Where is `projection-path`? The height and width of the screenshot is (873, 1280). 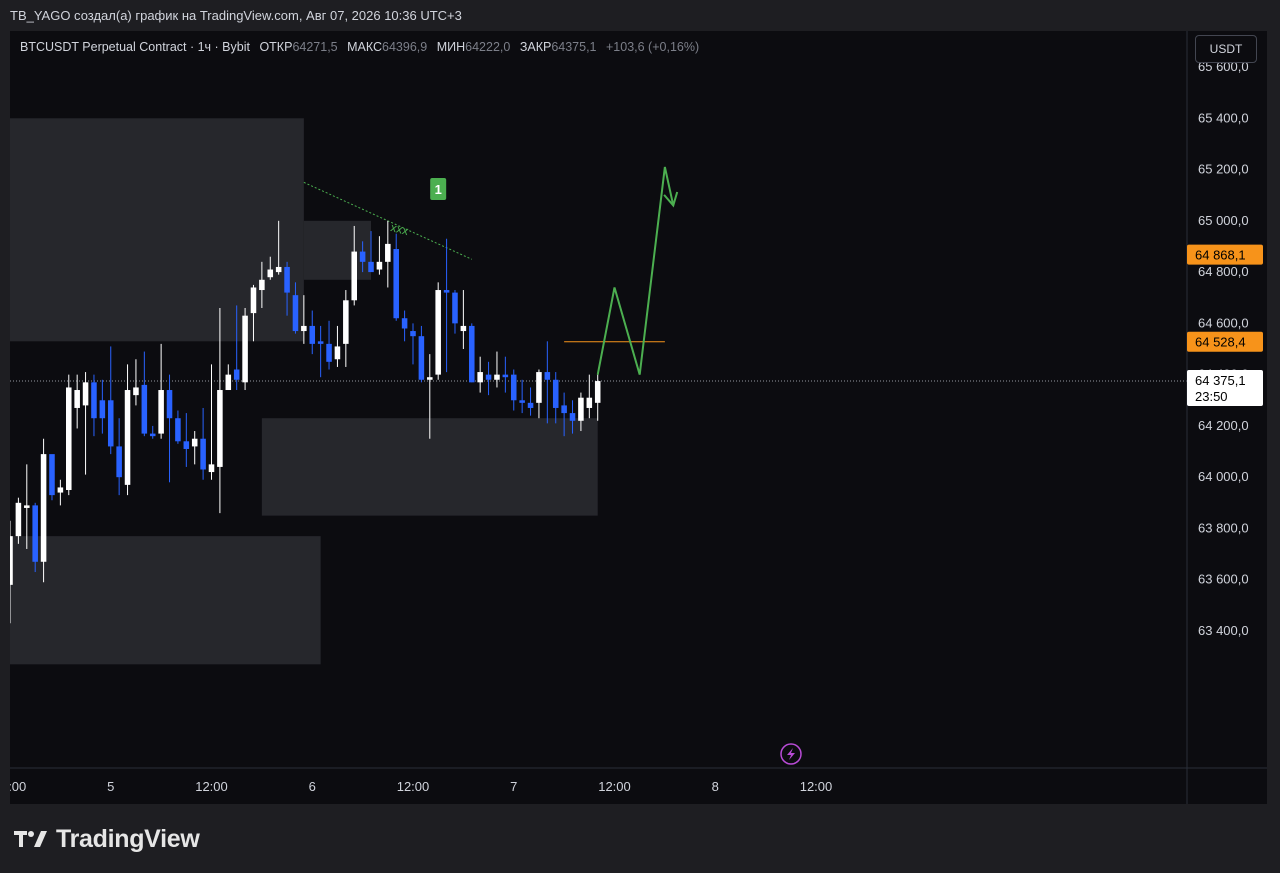
projection-path is located at coordinates (635, 270).